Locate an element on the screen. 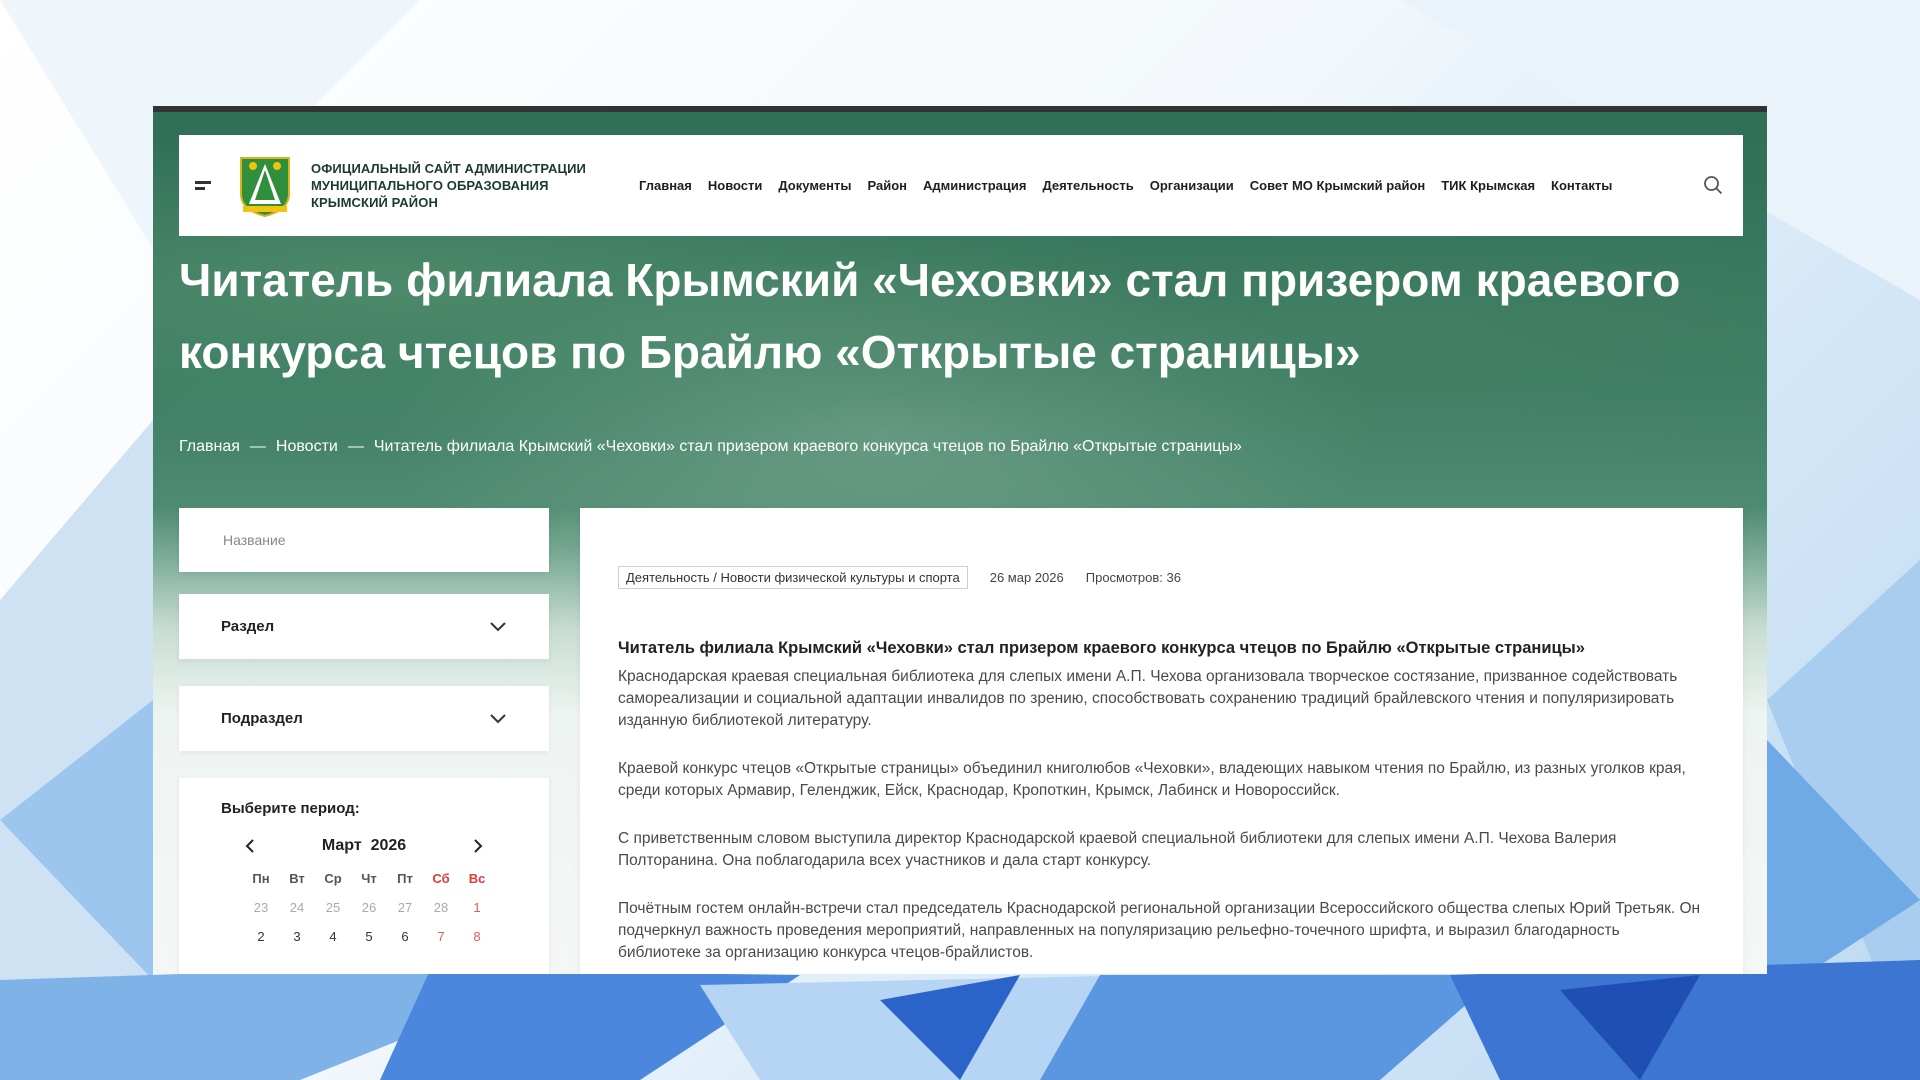 The width and height of the screenshot is (1920, 1080). calendar-day: 4 is located at coordinates (333, 936).